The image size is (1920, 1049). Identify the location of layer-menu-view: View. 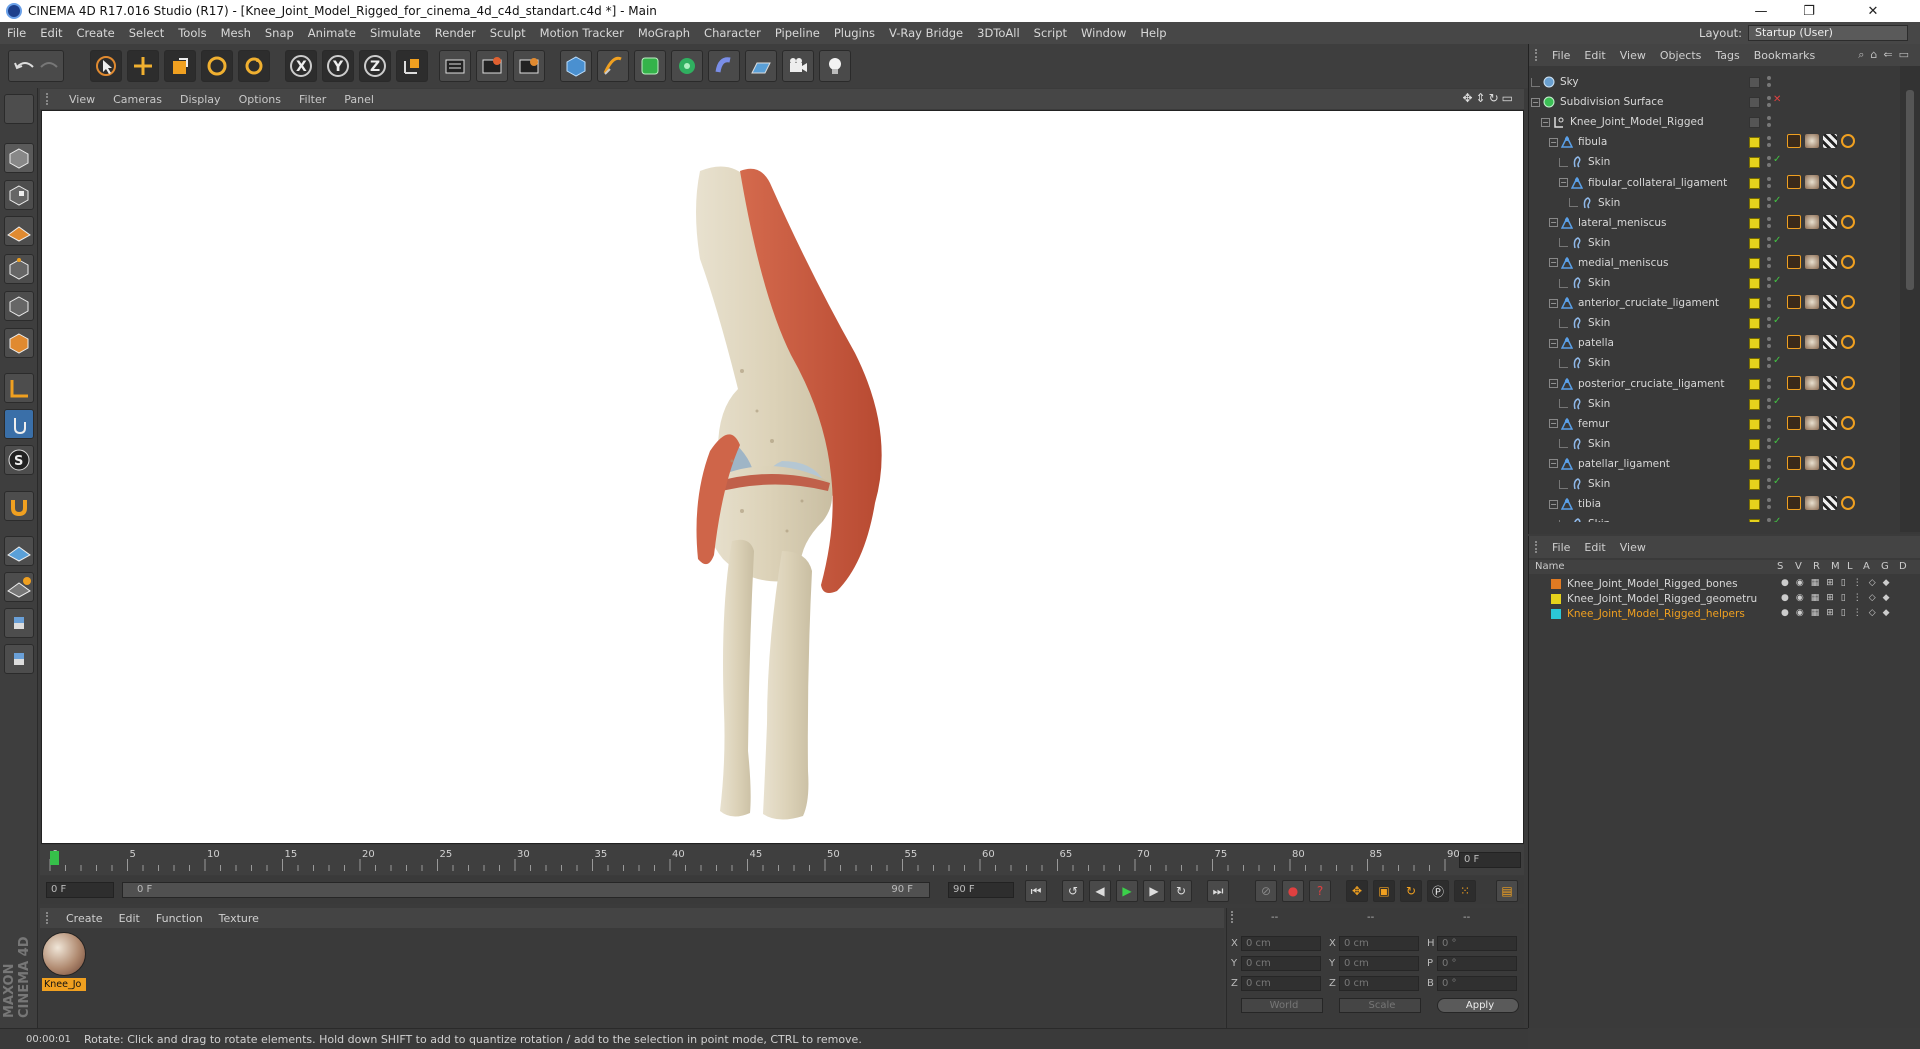
(1633, 547).